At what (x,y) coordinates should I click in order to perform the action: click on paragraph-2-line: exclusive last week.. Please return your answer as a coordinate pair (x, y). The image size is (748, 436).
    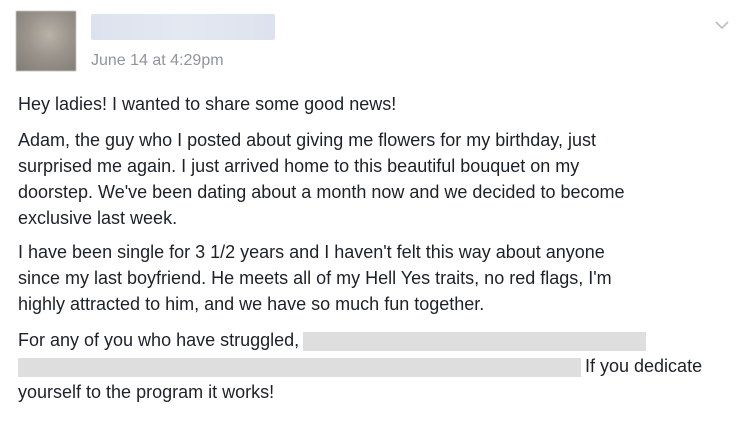
    Looking at the image, I should click on (98, 218).